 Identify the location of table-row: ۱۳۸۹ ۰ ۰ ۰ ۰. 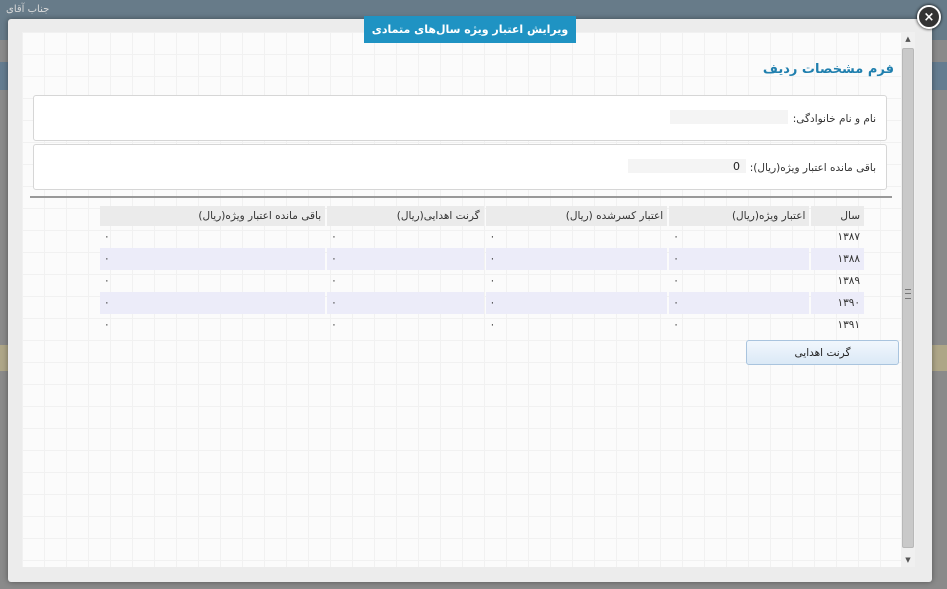
(482, 281).